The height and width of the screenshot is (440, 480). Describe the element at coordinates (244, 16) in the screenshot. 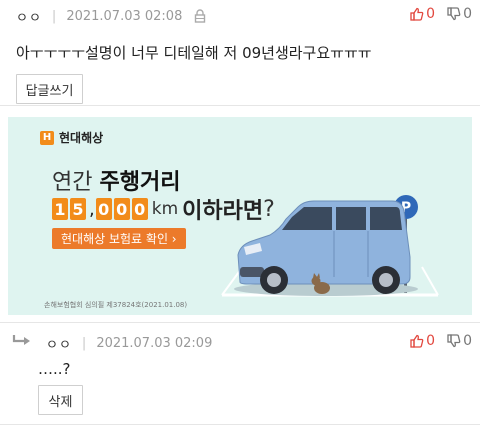

I see `comment-header: ㅇㅇ | 2021.07.03 02:08 0 0` at that location.